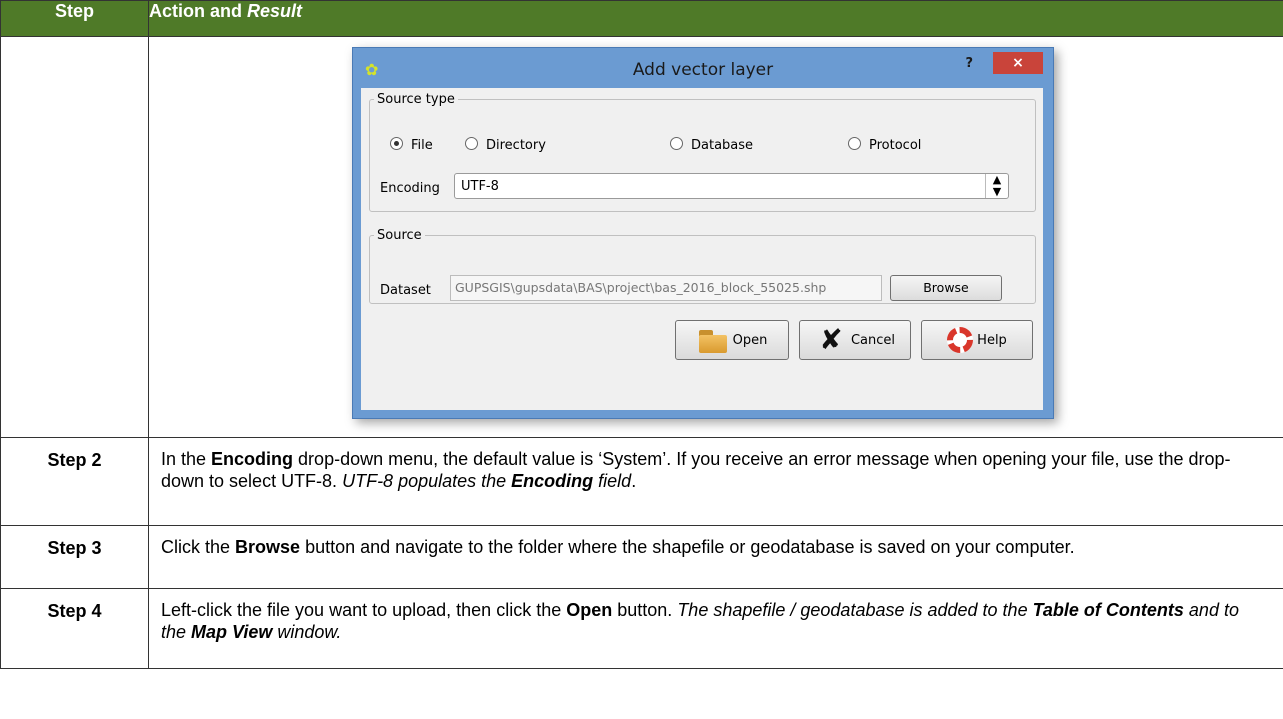 The width and height of the screenshot is (1283, 719). Describe the element at coordinates (722, 145) in the screenshot. I see `radio-database-label: Database` at that location.